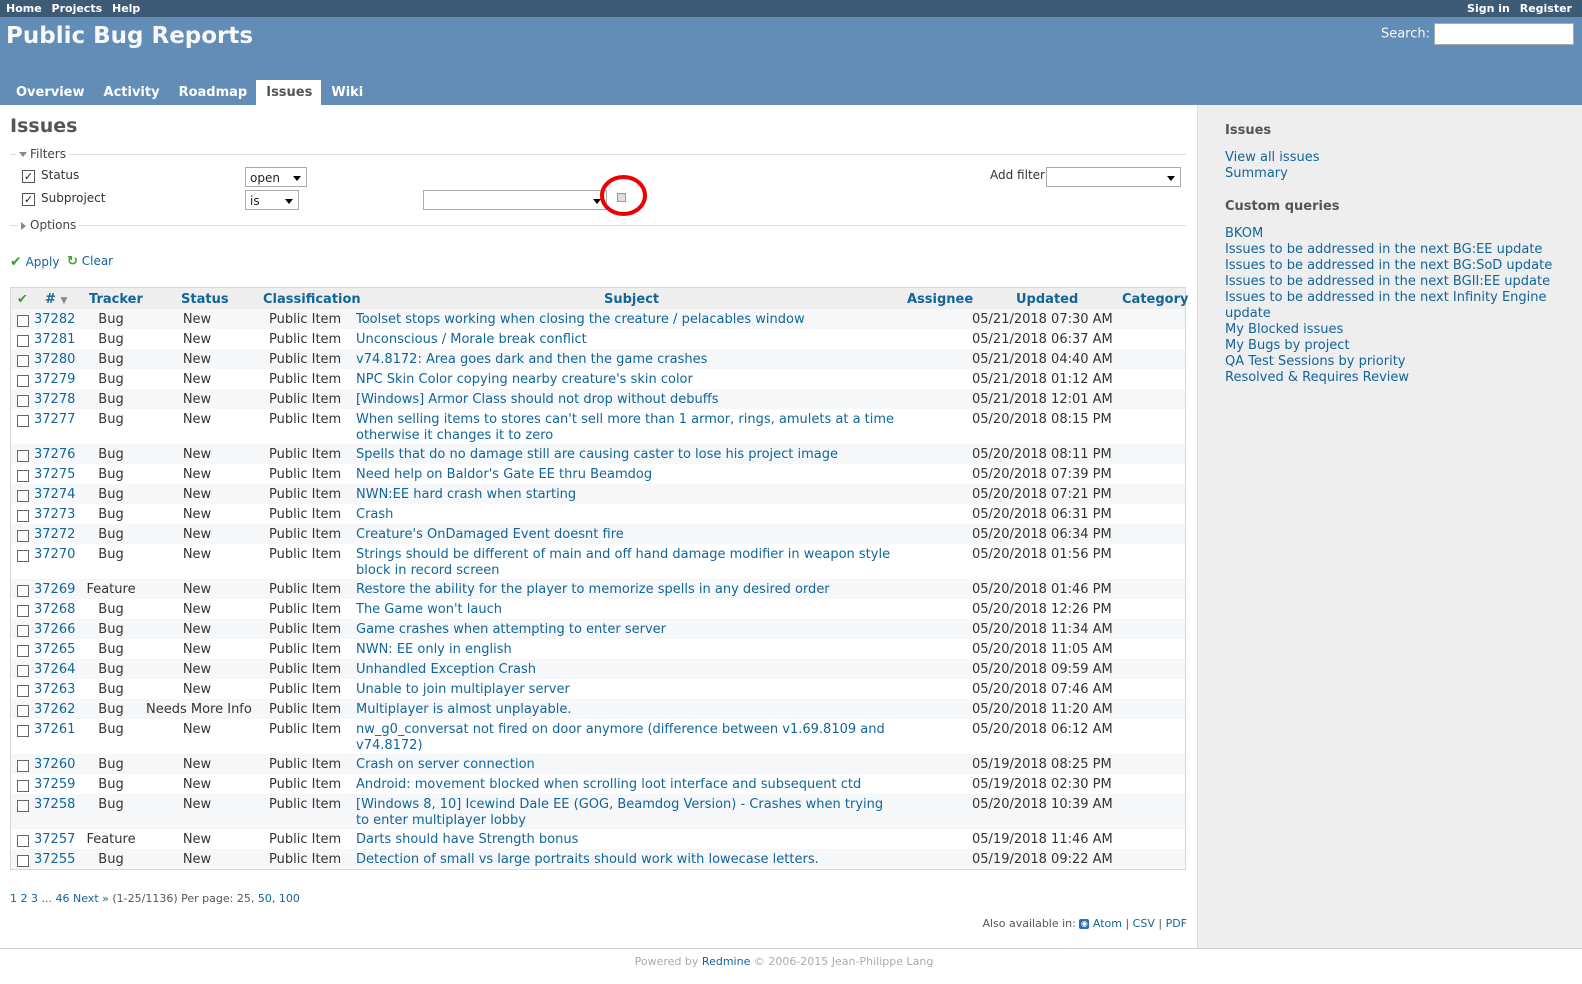 The height and width of the screenshot is (984, 1582). What do you see at coordinates (1107, 923) in the screenshot?
I see `atom-link: Atom` at bounding box center [1107, 923].